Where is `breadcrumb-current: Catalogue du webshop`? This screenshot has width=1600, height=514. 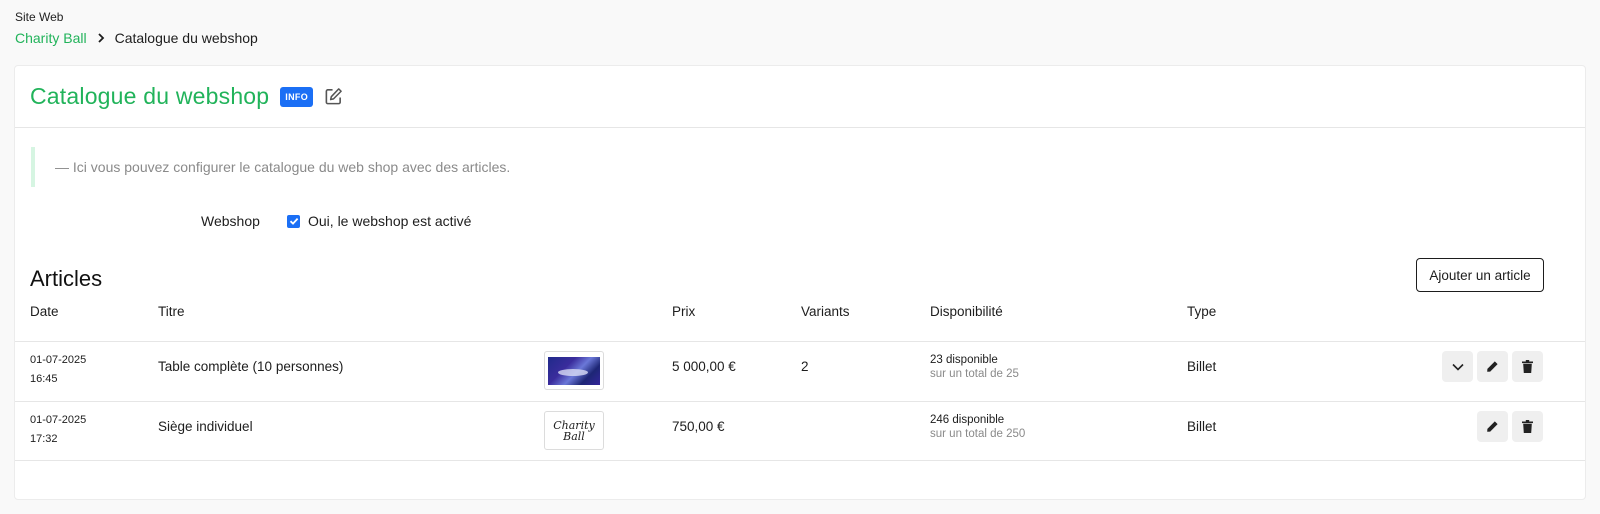
breadcrumb-current: Catalogue du webshop is located at coordinates (186, 38).